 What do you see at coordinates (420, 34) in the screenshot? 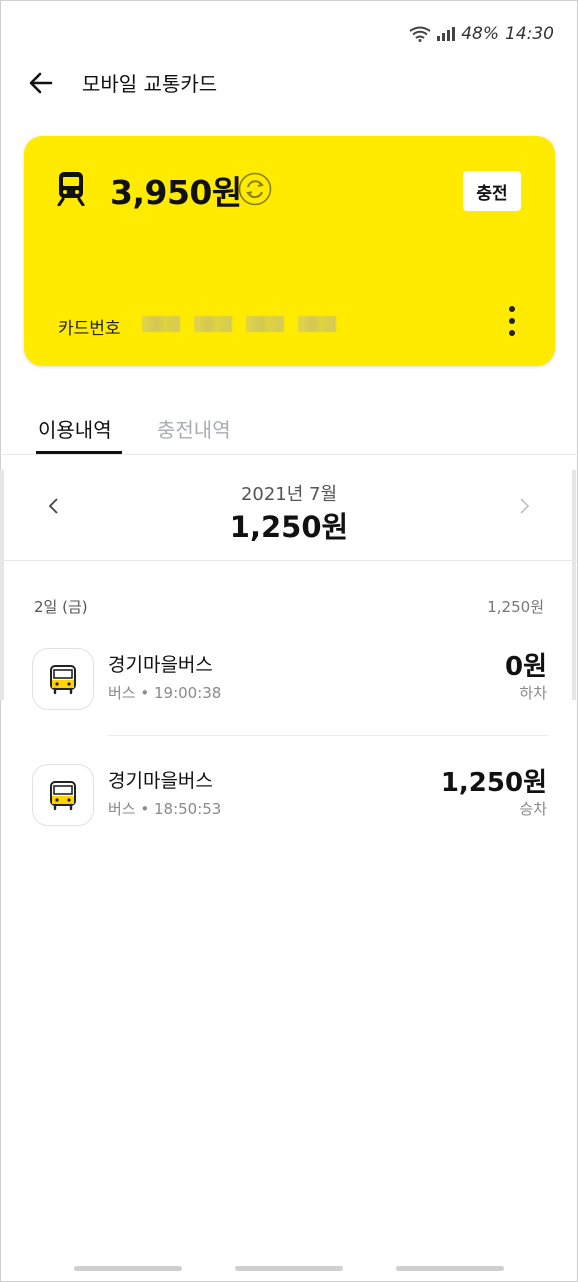
I see `wifi-icon` at bounding box center [420, 34].